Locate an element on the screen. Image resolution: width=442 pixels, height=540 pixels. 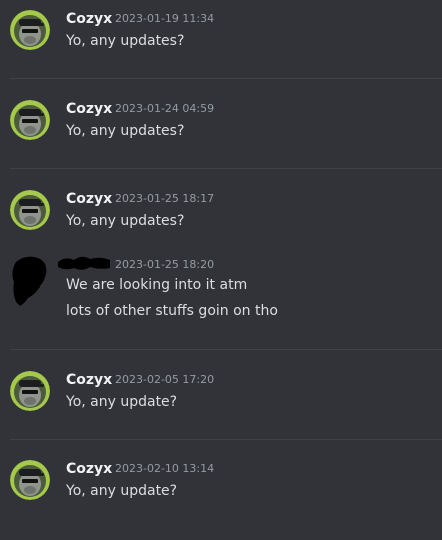
scribbled-out-author-name-icon is located at coordinates (84, 263).